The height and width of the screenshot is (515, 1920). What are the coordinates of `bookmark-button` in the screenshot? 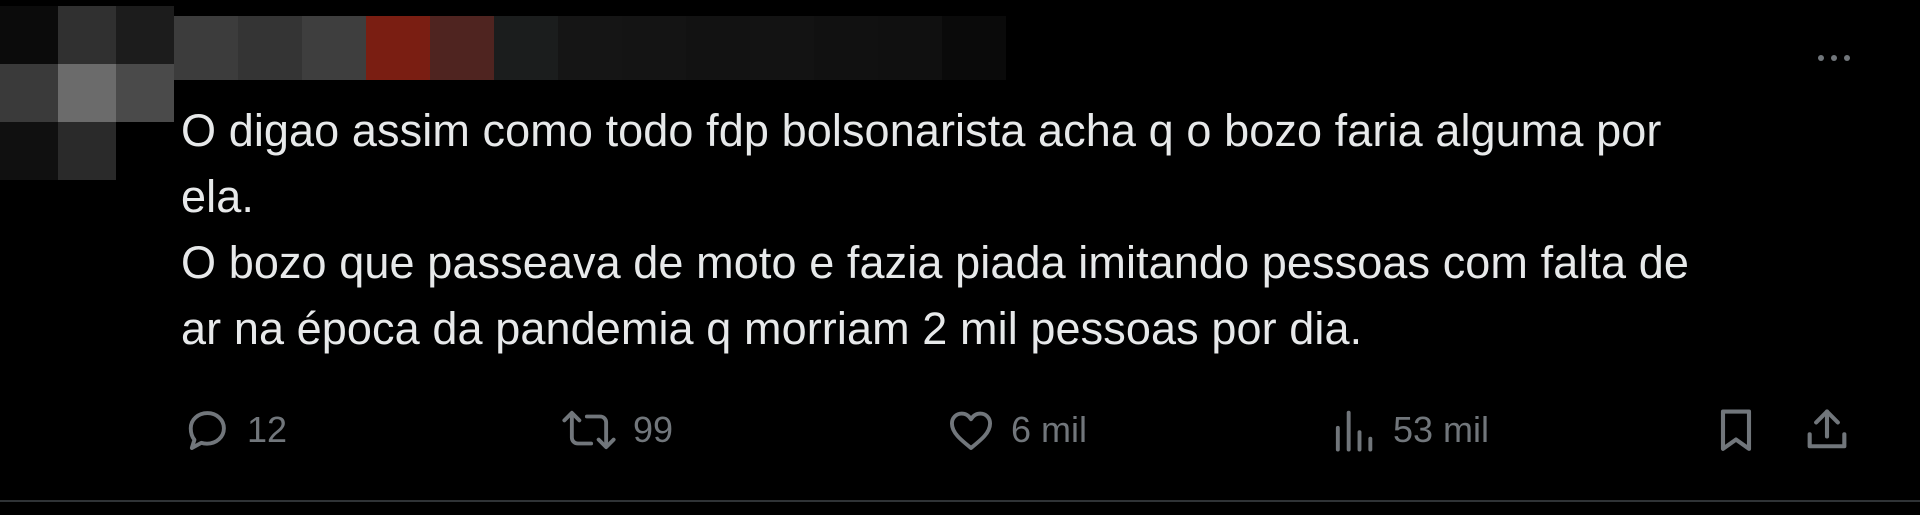 It's located at (1736, 430).